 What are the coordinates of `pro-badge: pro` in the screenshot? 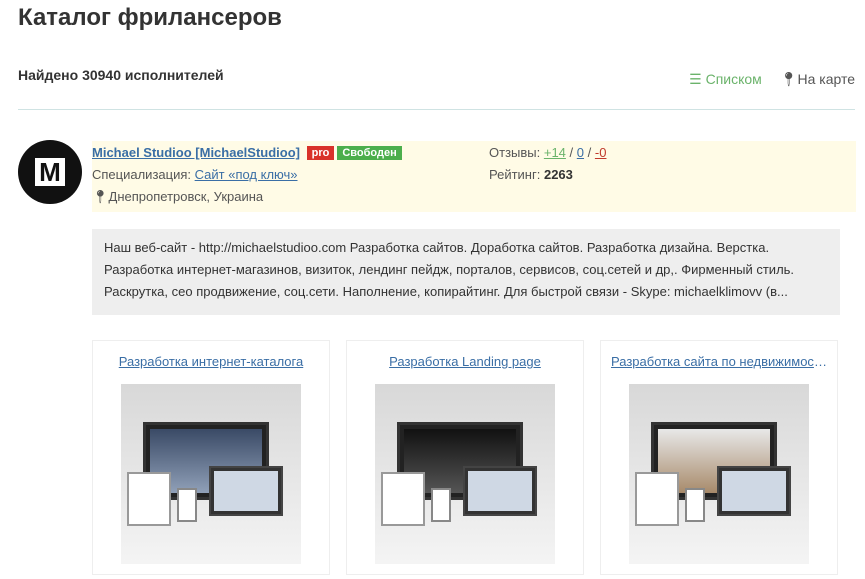 It's located at (320, 153).